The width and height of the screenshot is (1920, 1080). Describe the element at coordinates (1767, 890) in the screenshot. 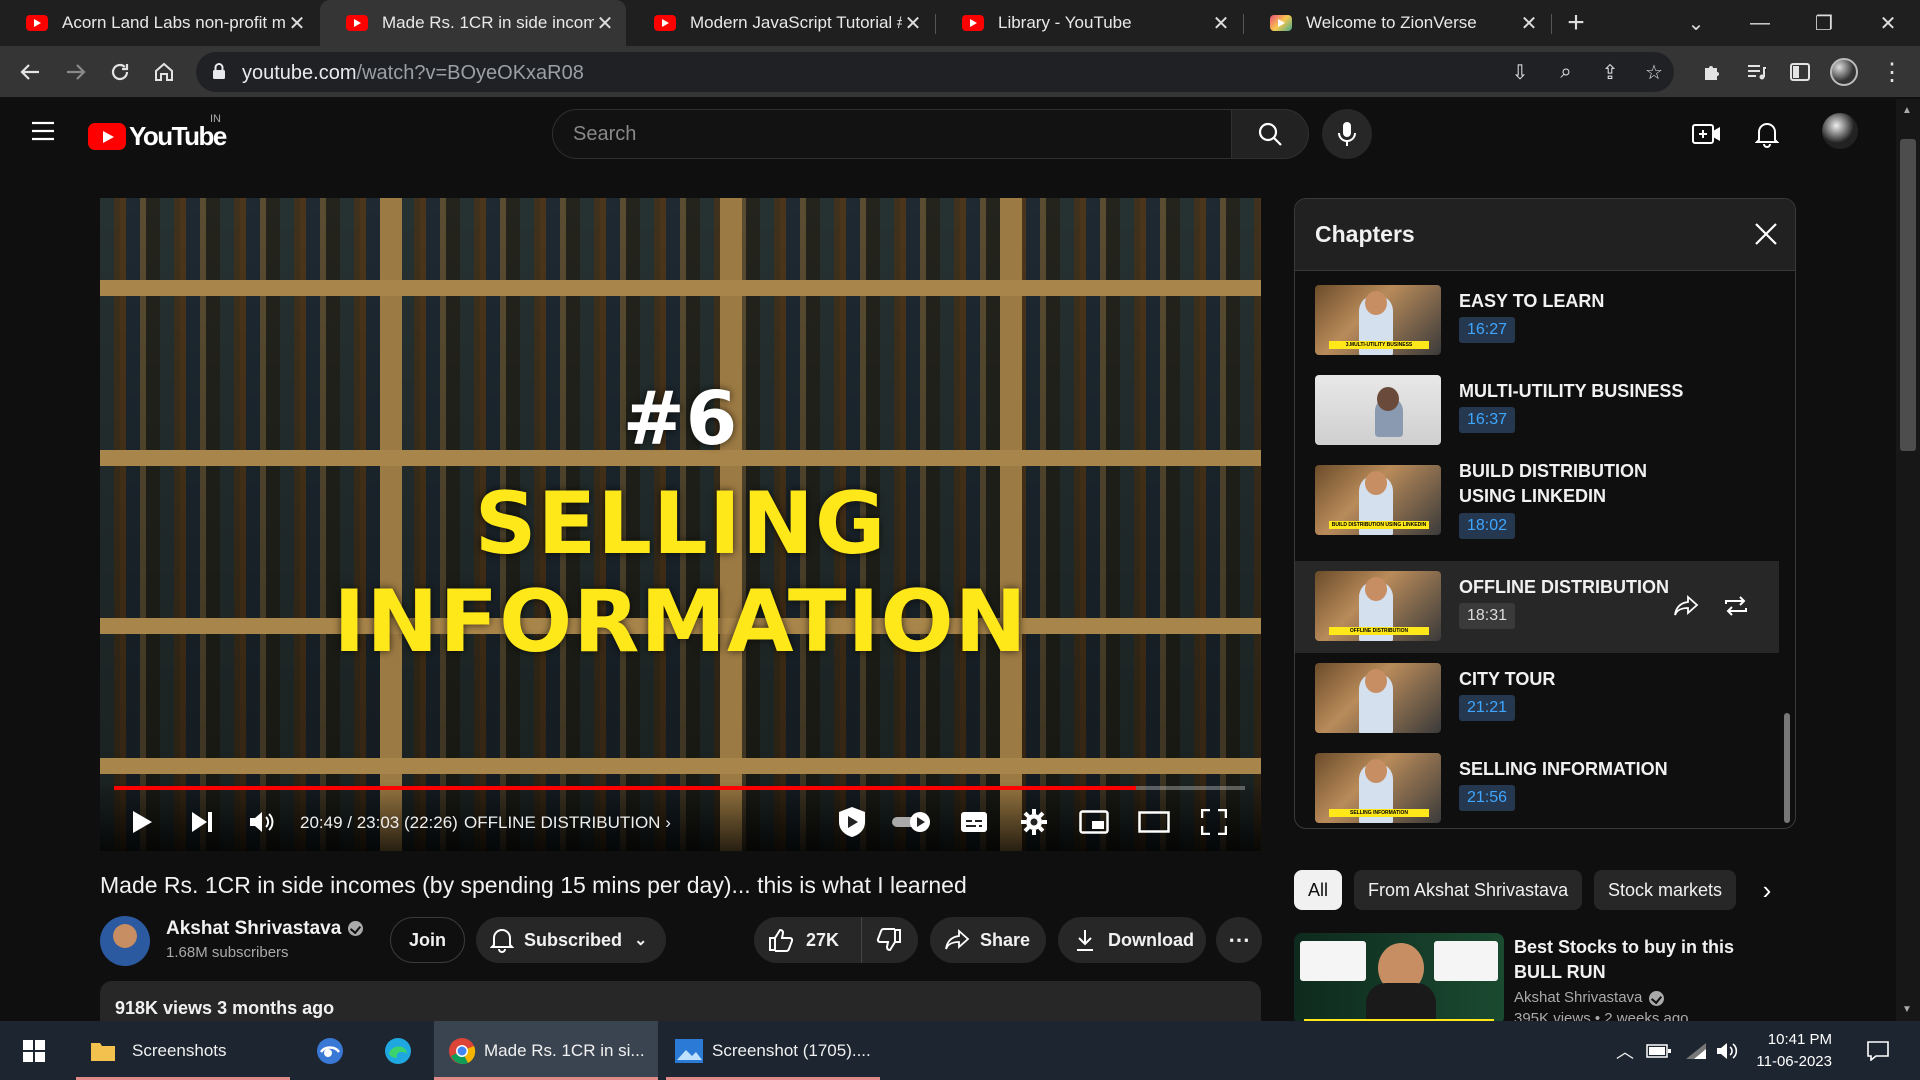

I see `chevron-right-icon: ›` at that location.